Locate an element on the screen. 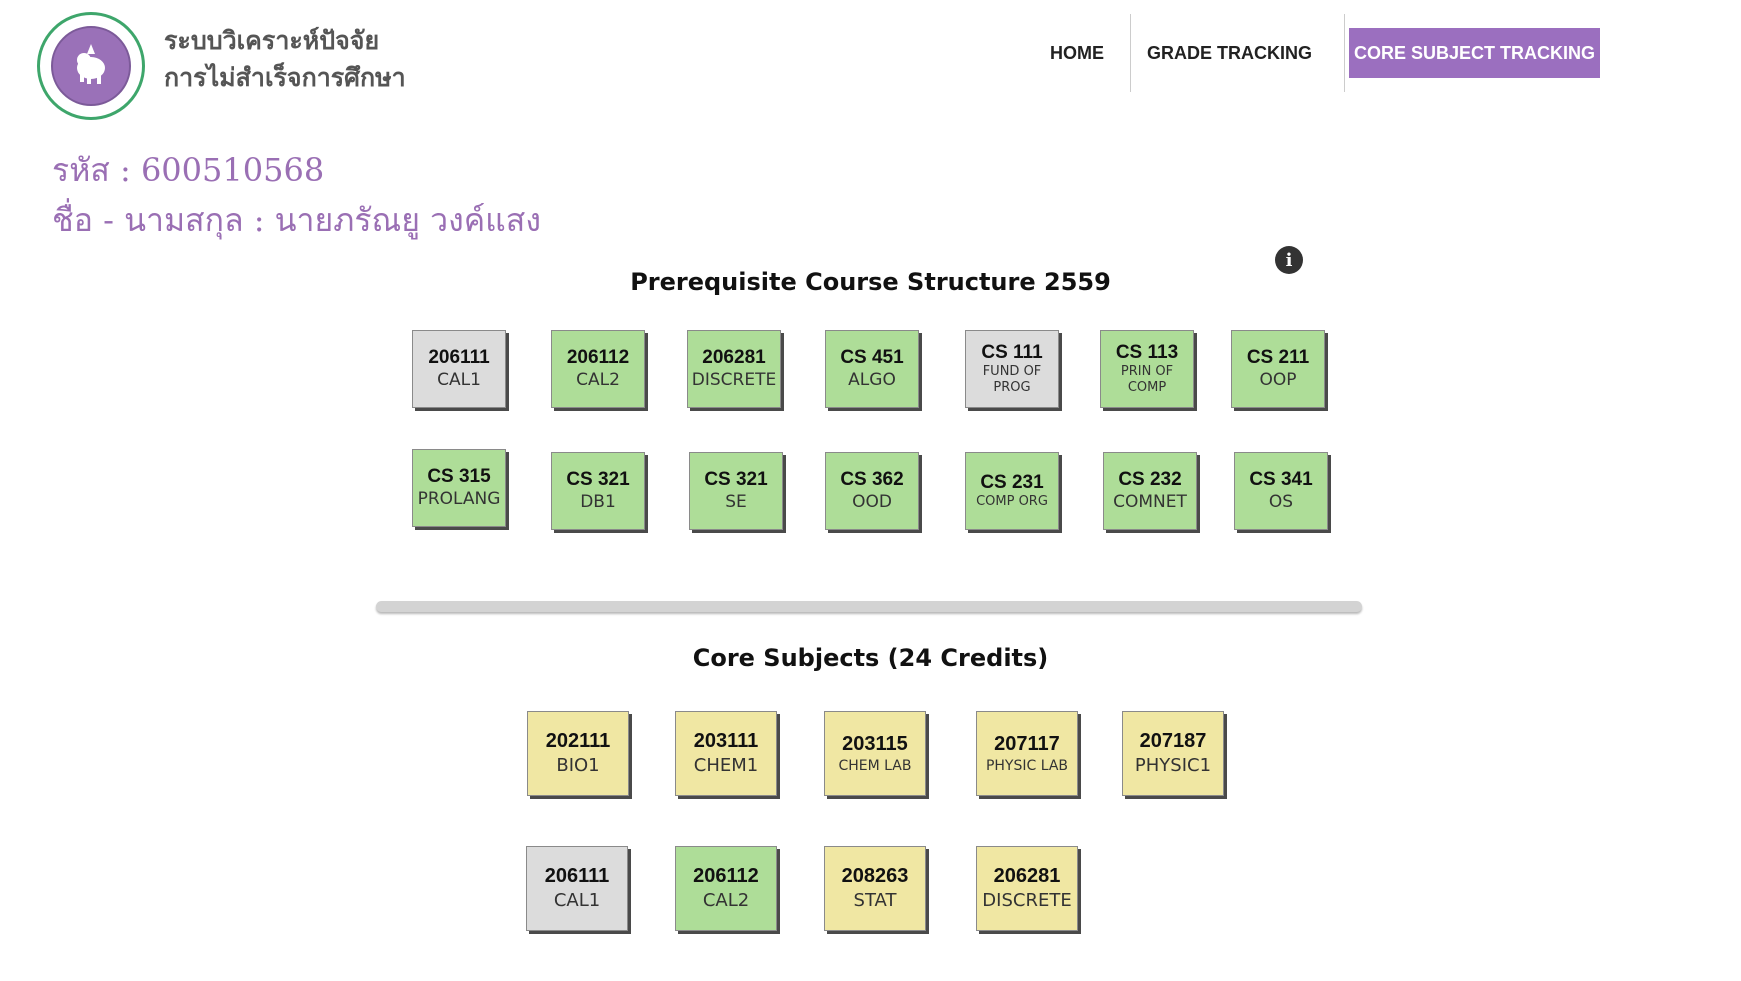 The width and height of the screenshot is (1741, 981). course-box-206112: 206112 CAL2 is located at coordinates (598, 369).